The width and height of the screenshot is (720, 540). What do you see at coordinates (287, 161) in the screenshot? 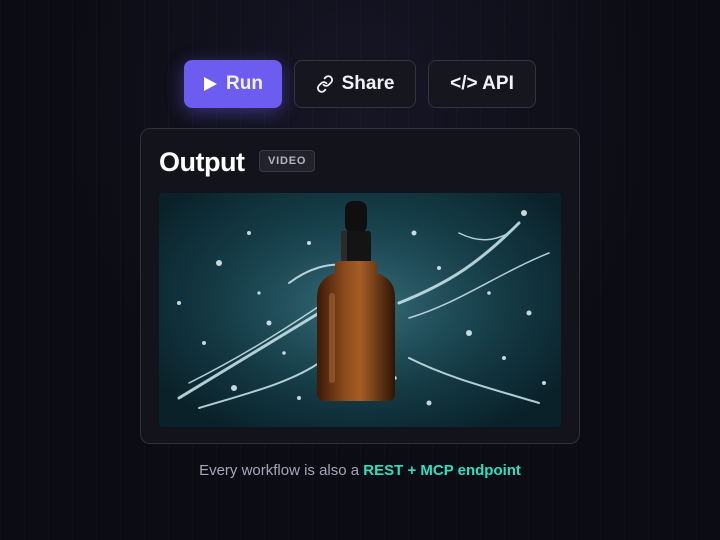
I see `media-type-badge: VIDEO` at bounding box center [287, 161].